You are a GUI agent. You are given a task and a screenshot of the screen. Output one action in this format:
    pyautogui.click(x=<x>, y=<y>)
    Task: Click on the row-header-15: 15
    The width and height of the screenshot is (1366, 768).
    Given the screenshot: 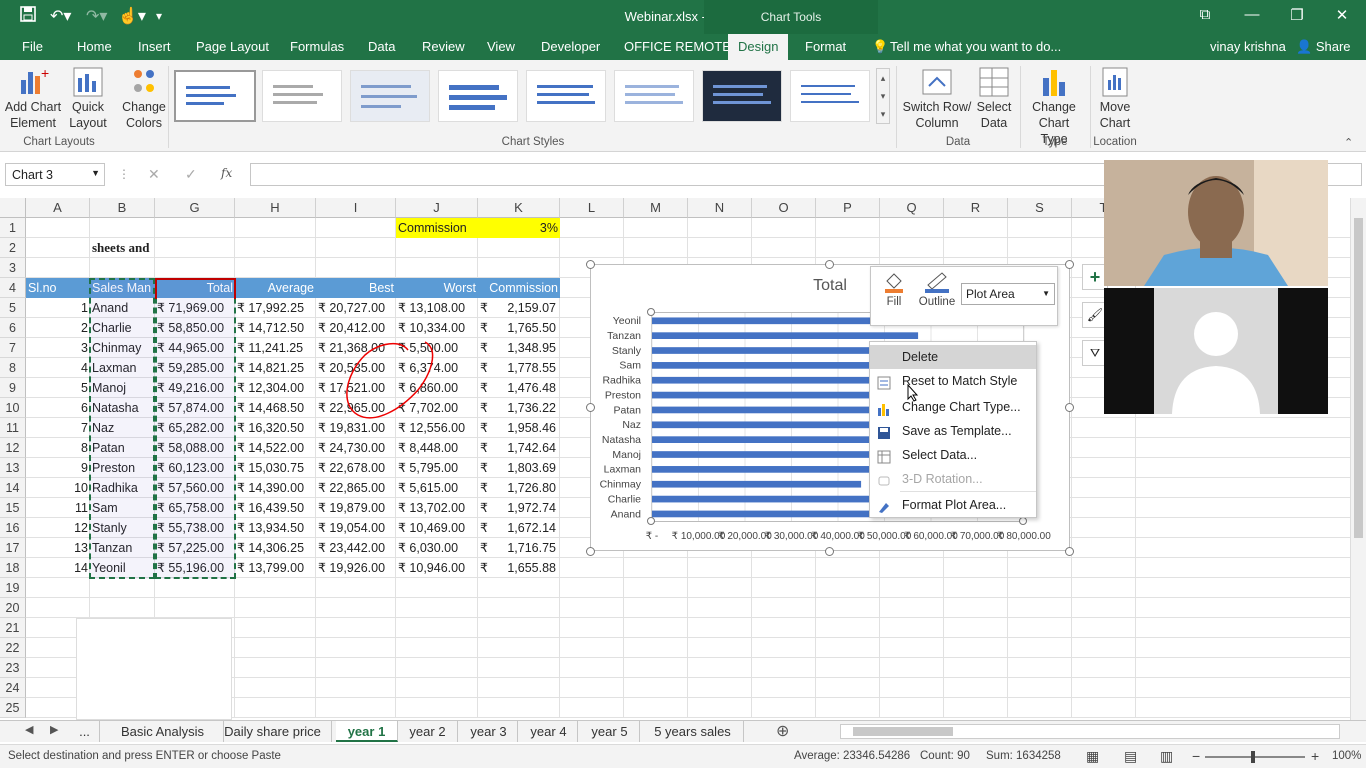 What is the action you would take?
    pyautogui.click(x=13, y=508)
    